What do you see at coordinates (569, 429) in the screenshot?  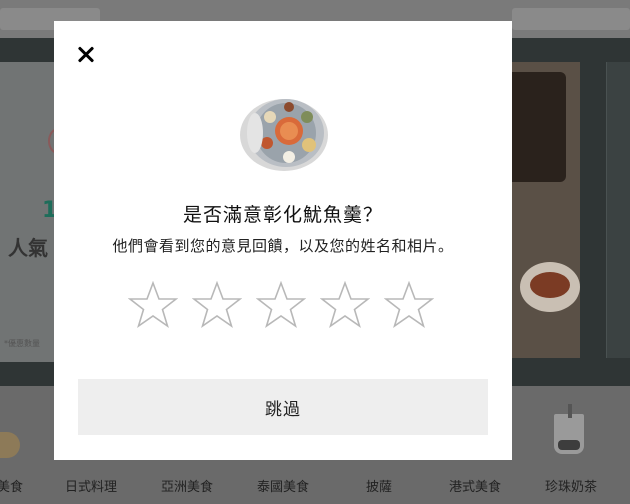 I see `bubble-tea-icon` at bounding box center [569, 429].